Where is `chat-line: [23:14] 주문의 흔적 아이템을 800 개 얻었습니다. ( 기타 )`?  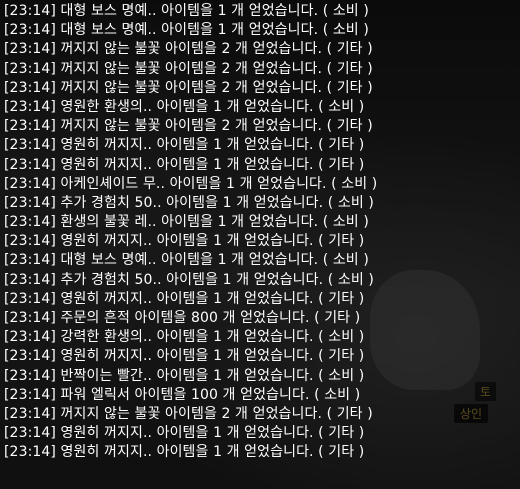 chat-line: [23:14] 주문의 흔적 아이템을 800 개 얻었습니다. ( 기타 ) is located at coordinates (182, 318).